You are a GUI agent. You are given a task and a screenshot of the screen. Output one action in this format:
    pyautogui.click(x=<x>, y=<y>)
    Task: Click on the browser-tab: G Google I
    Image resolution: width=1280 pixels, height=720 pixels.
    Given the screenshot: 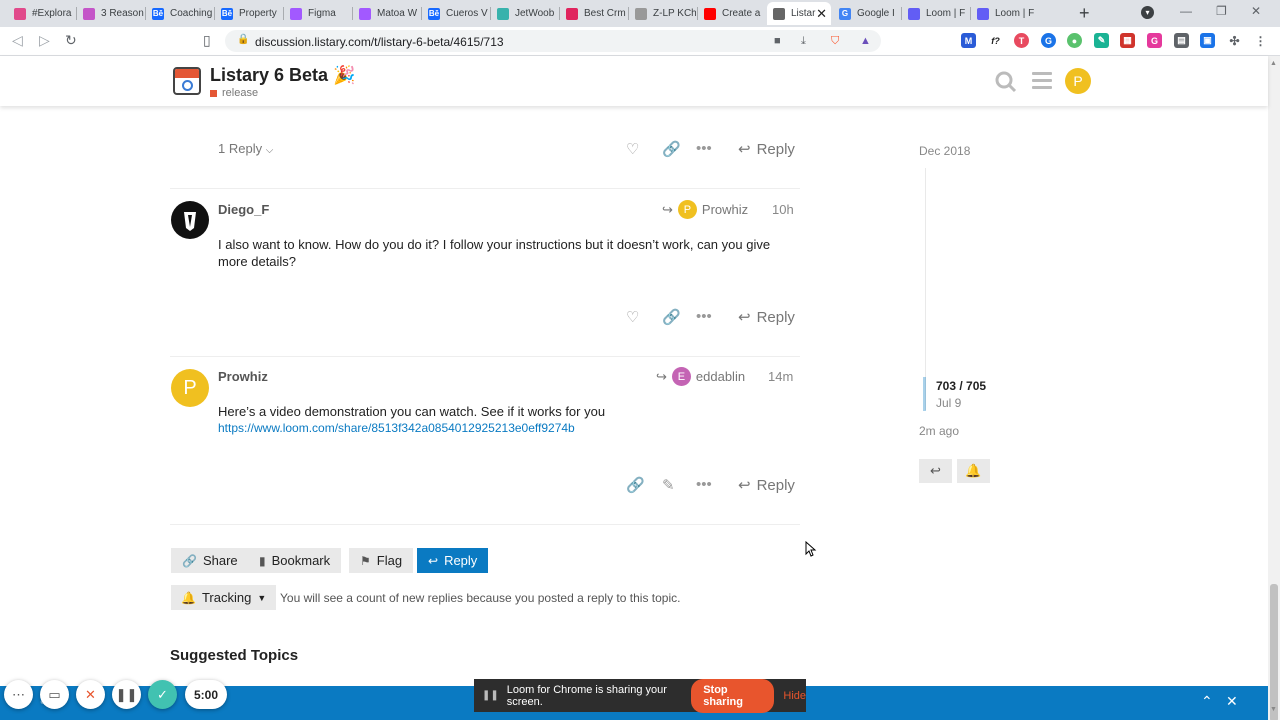 What is the action you would take?
    pyautogui.click(x=866, y=13)
    